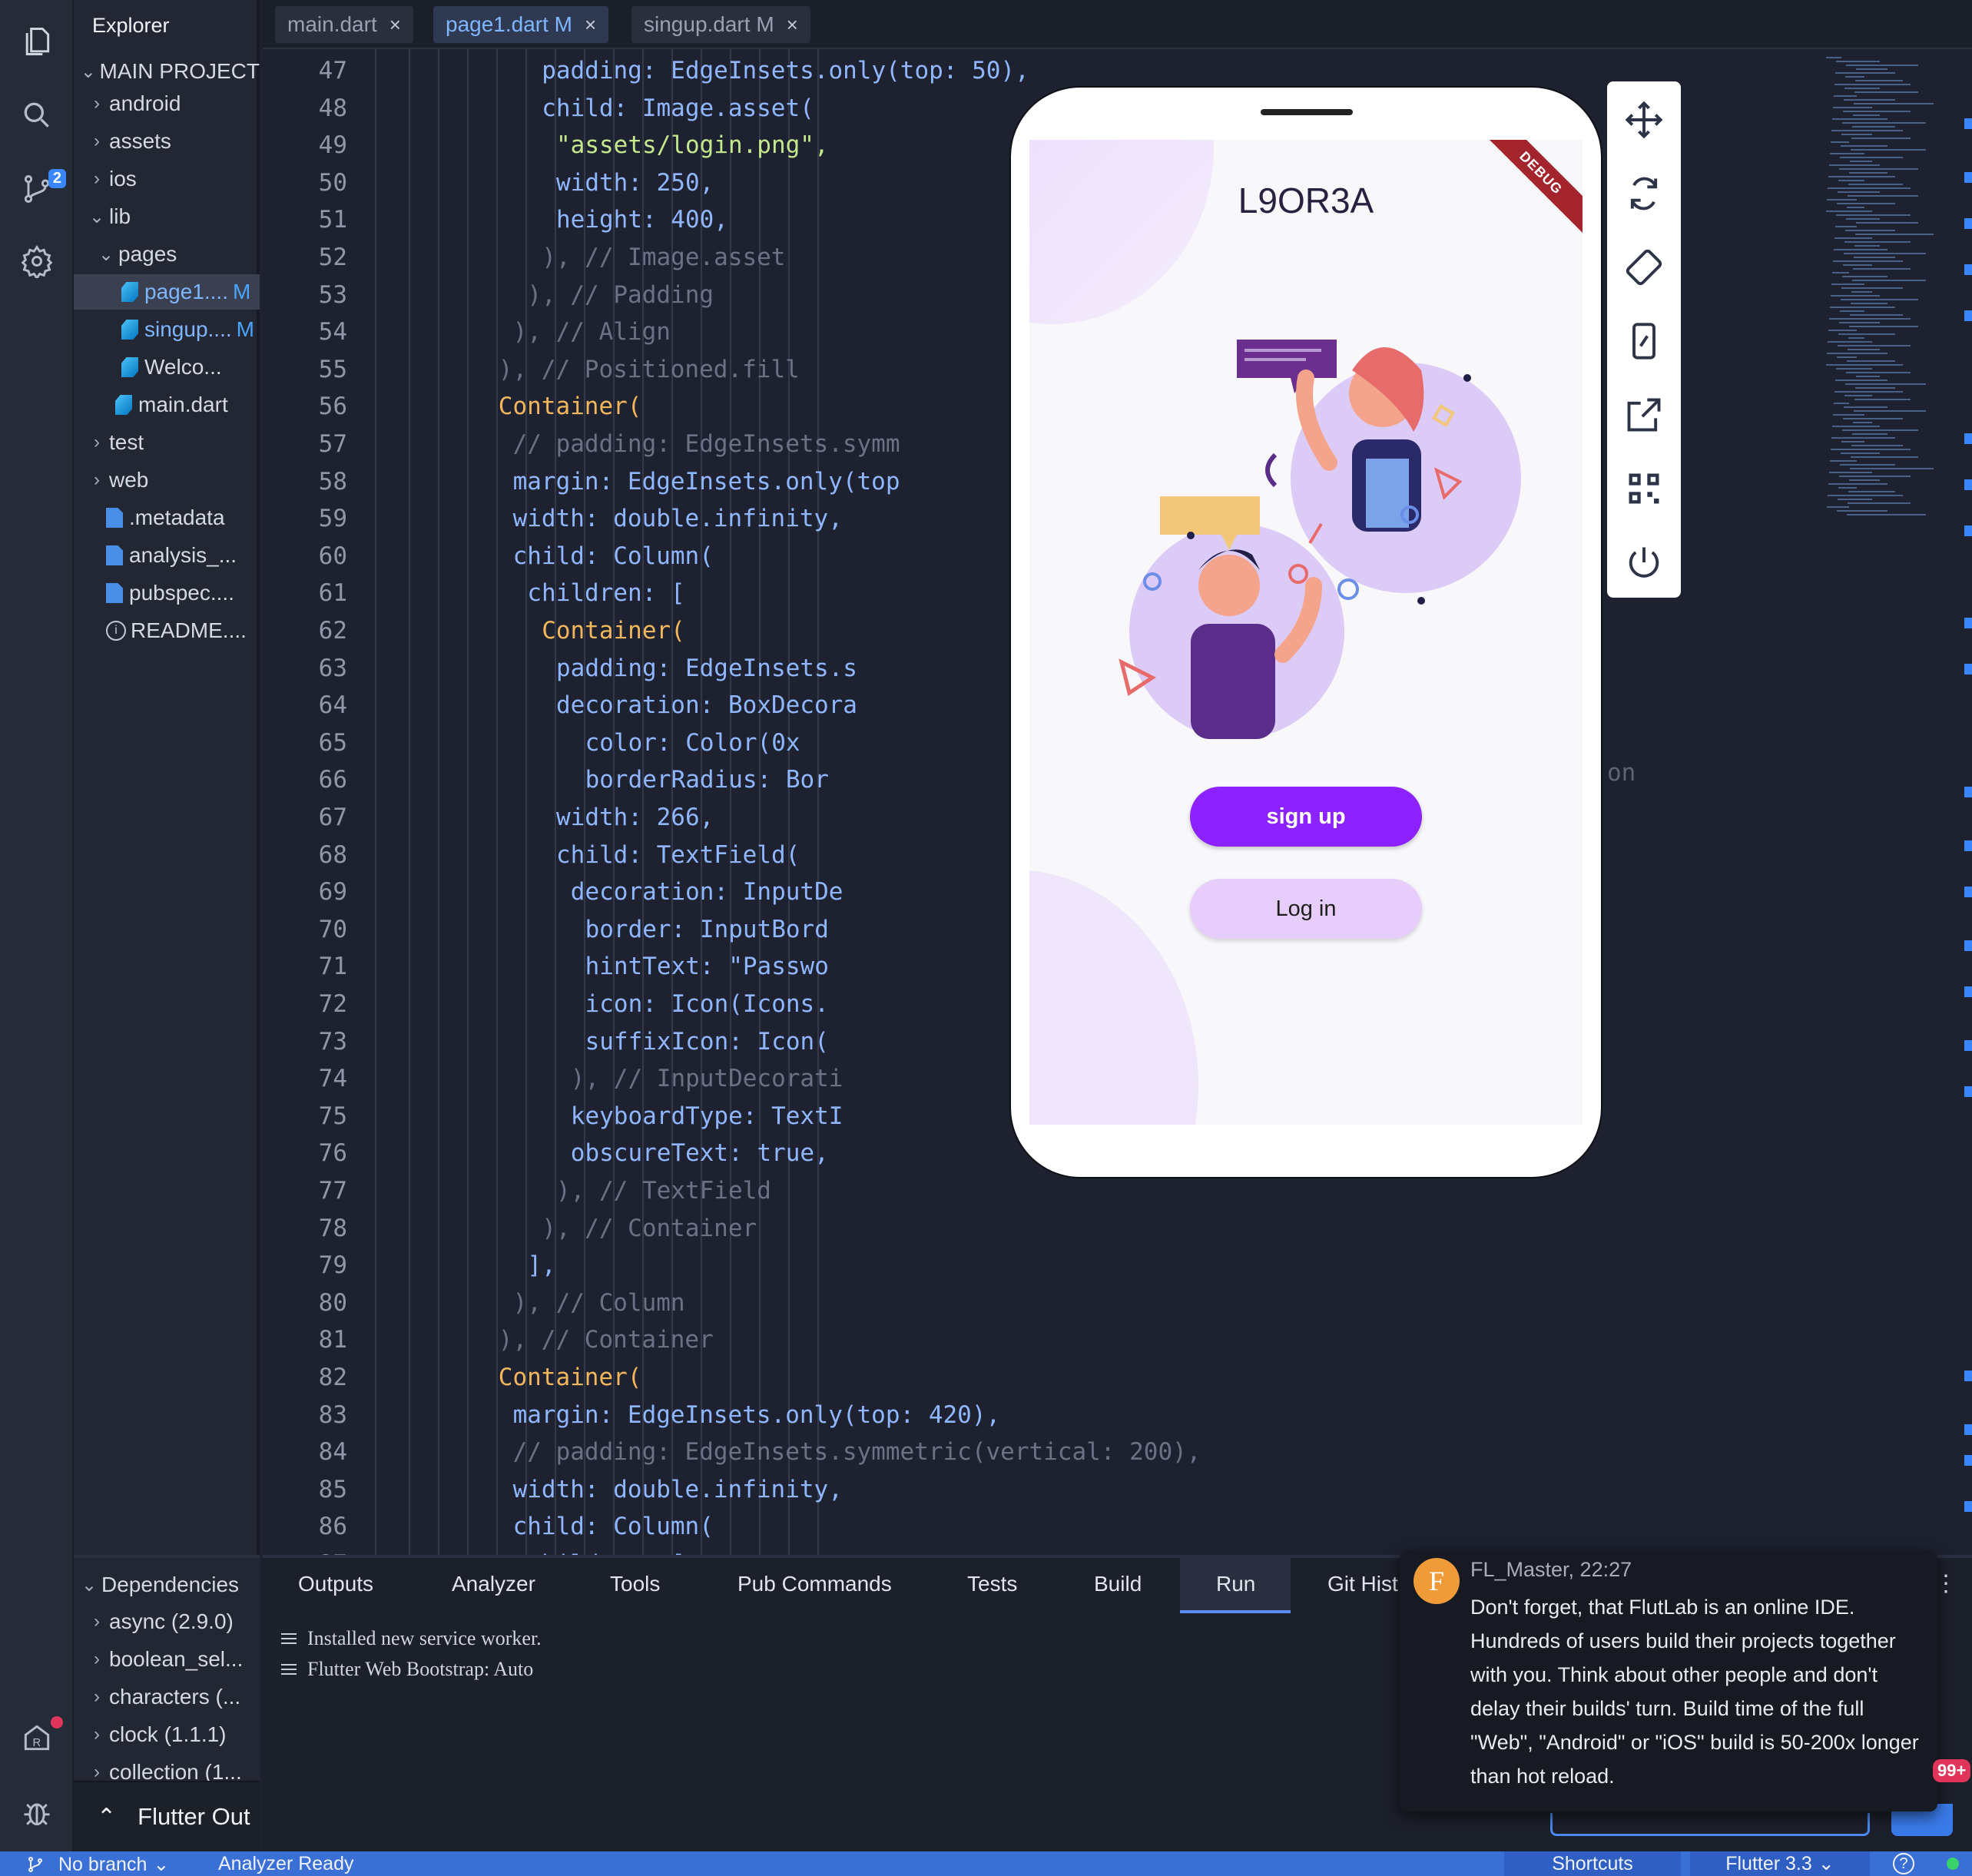 This screenshot has width=1972, height=1876. Describe the element at coordinates (183, 404) in the screenshot. I see `explorer-item-label: main.dart` at that location.